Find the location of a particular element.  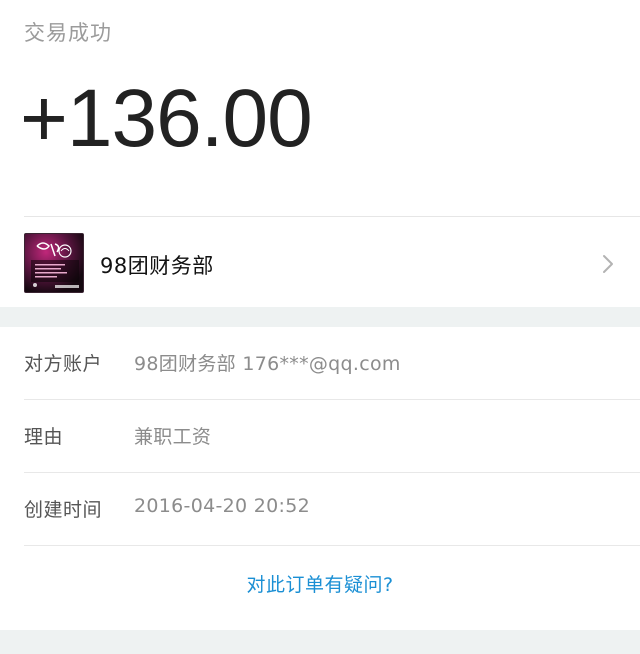

divider is located at coordinates (332, 545).